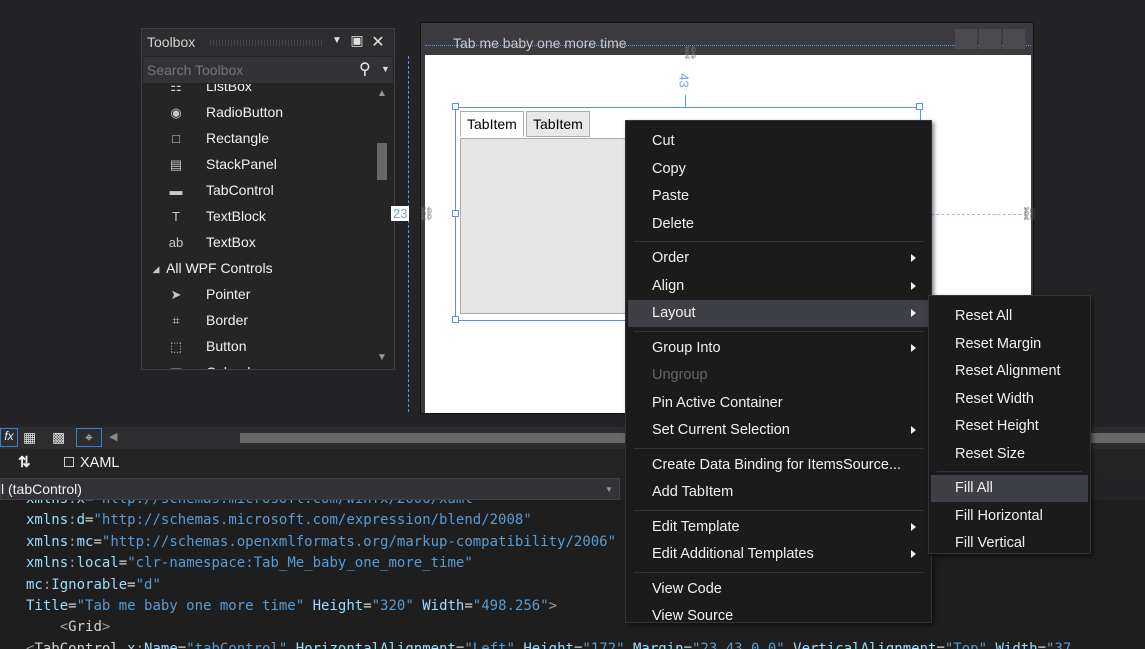 This screenshot has height=649, width=1145. Describe the element at coordinates (58, 437) in the screenshot. I see `snap-grid-icon: ▩` at that location.